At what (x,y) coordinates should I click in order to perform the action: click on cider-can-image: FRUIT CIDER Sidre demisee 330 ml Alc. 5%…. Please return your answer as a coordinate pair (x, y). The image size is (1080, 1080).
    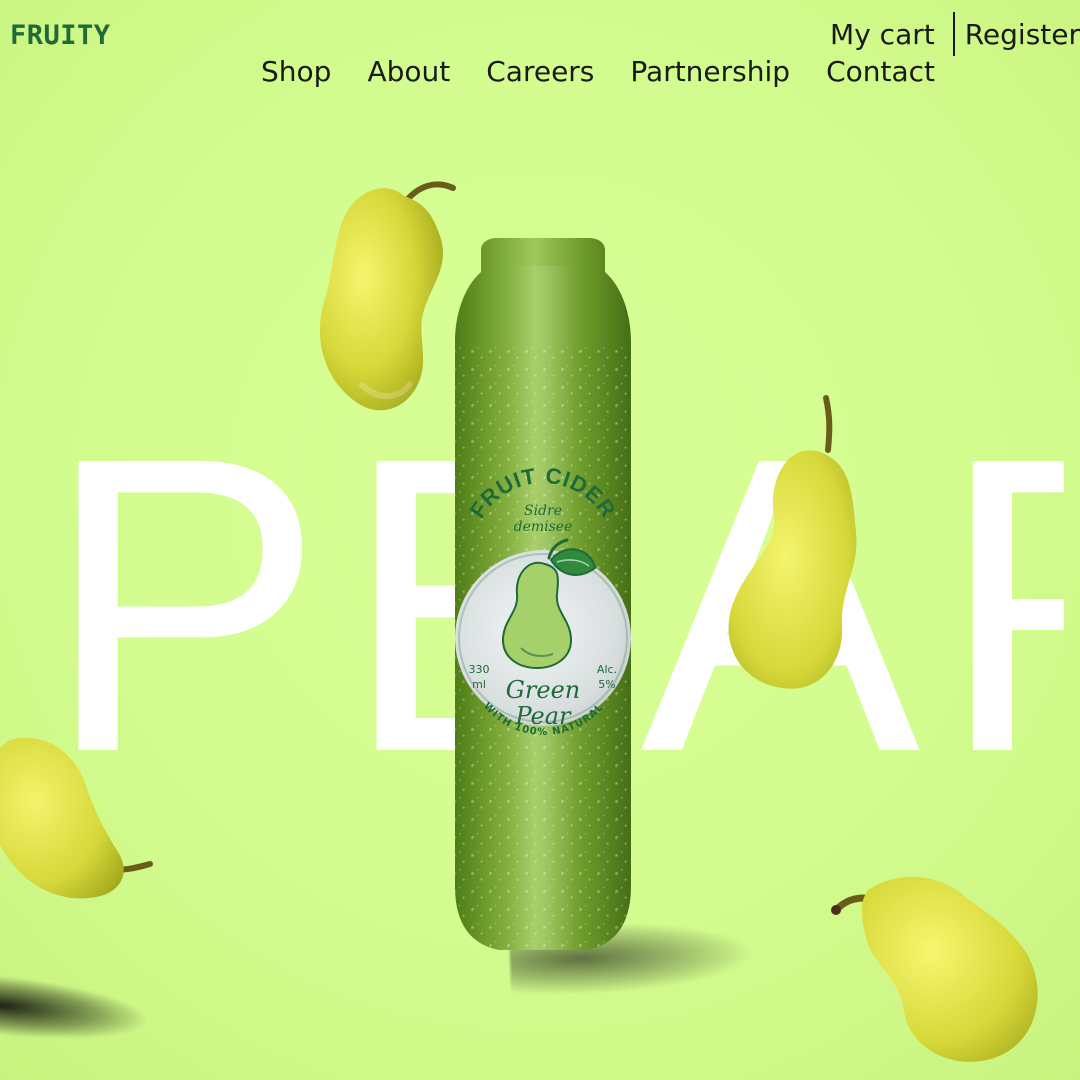
    Looking at the image, I should click on (532, 594).